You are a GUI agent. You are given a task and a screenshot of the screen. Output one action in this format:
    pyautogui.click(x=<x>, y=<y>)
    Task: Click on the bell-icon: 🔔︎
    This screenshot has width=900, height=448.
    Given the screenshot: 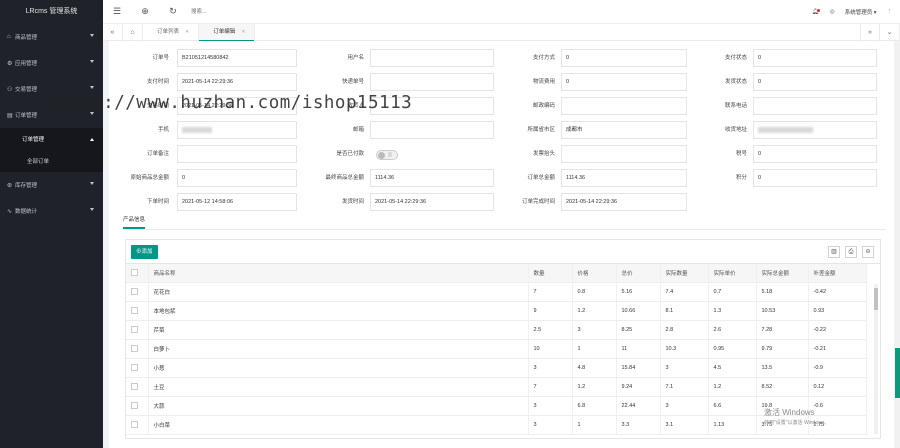 What is the action you would take?
    pyautogui.click(x=816, y=12)
    